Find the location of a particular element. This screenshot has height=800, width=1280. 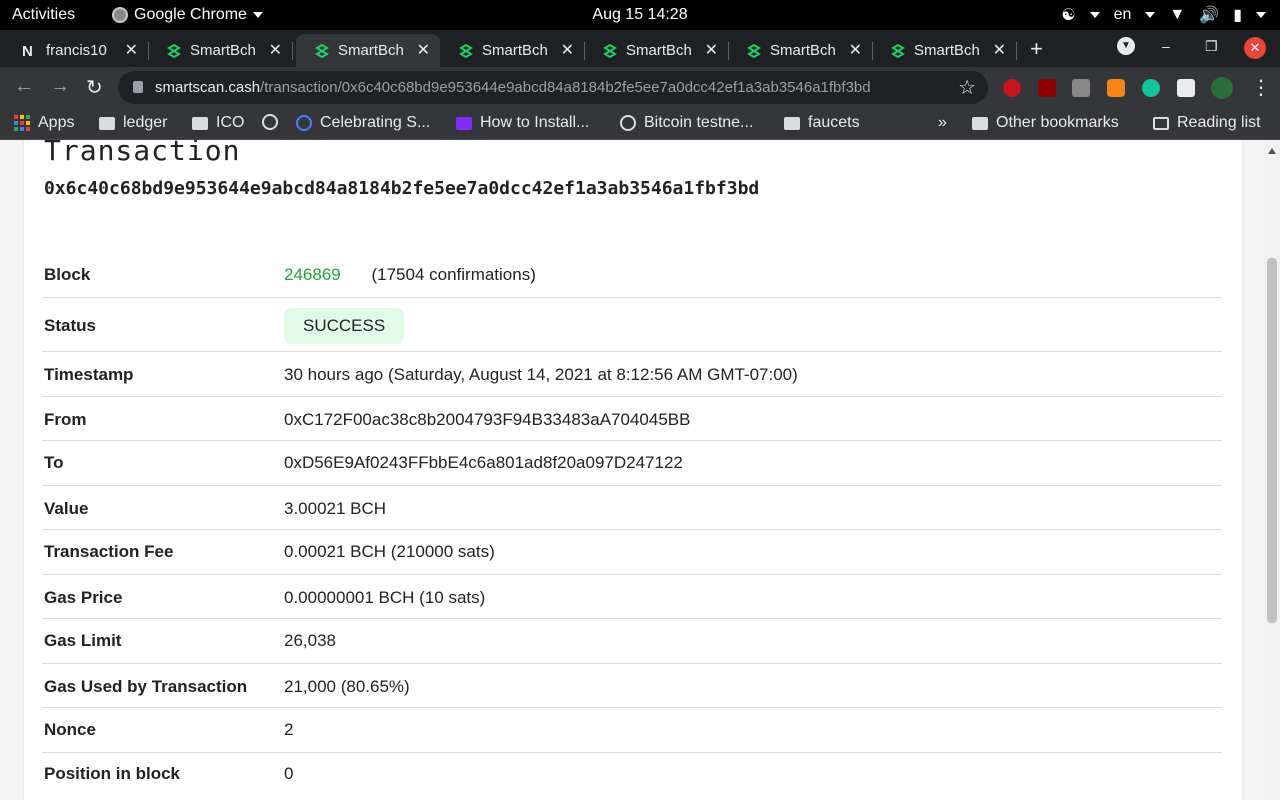

clock: Aug 15 14:28 is located at coordinates (639, 14).